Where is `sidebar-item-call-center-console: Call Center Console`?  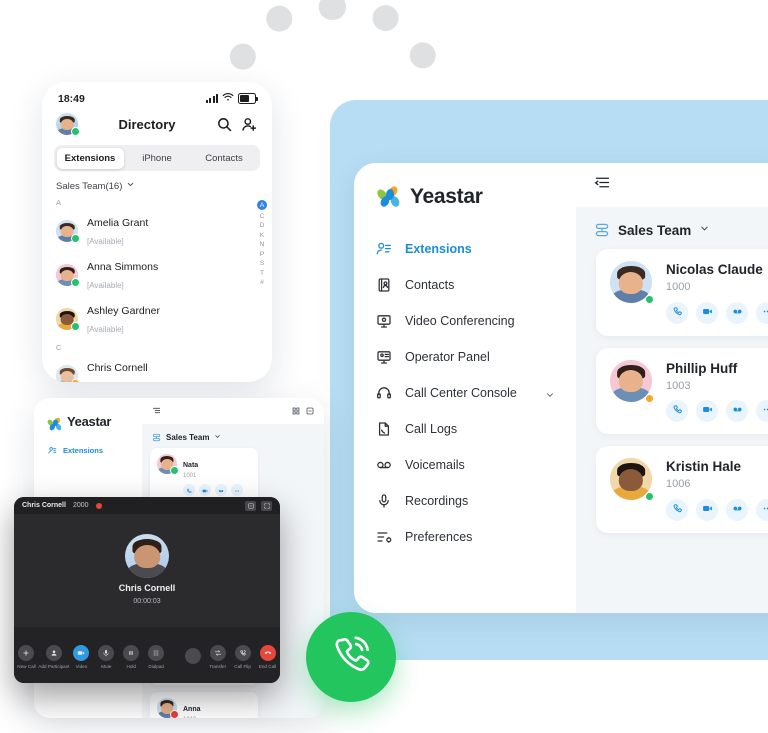 sidebar-item-call-center-console: Call Center Console is located at coordinates (465, 393).